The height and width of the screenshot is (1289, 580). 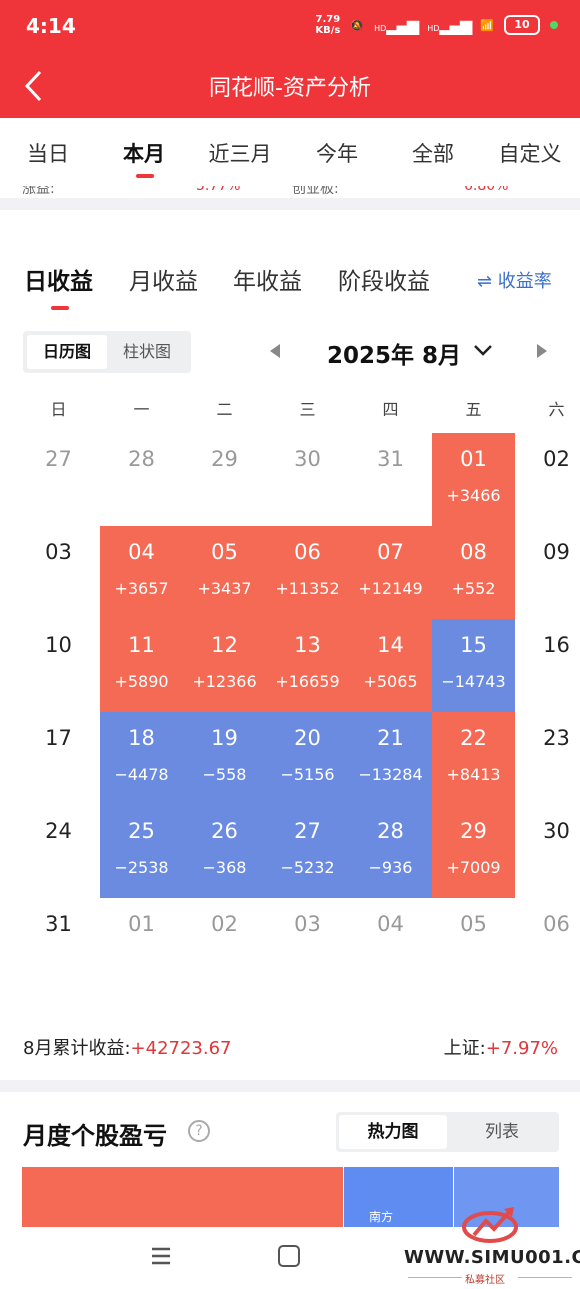 What do you see at coordinates (141, 758) in the screenshot?
I see `calendar-day-cell: 18 −4478` at bounding box center [141, 758].